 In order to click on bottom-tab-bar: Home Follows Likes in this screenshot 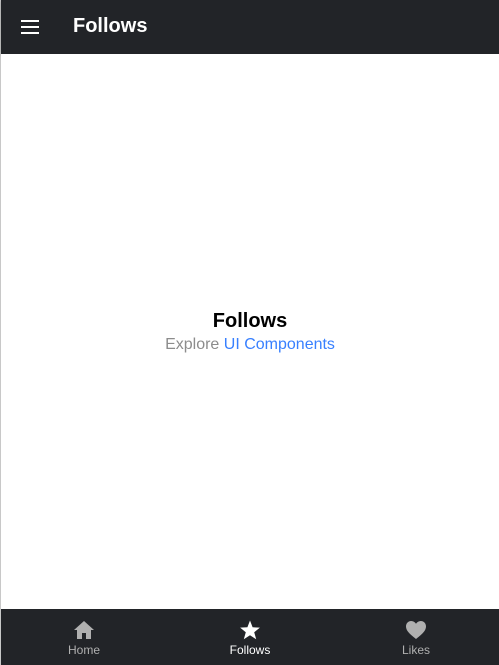, I will do `click(250, 637)`.